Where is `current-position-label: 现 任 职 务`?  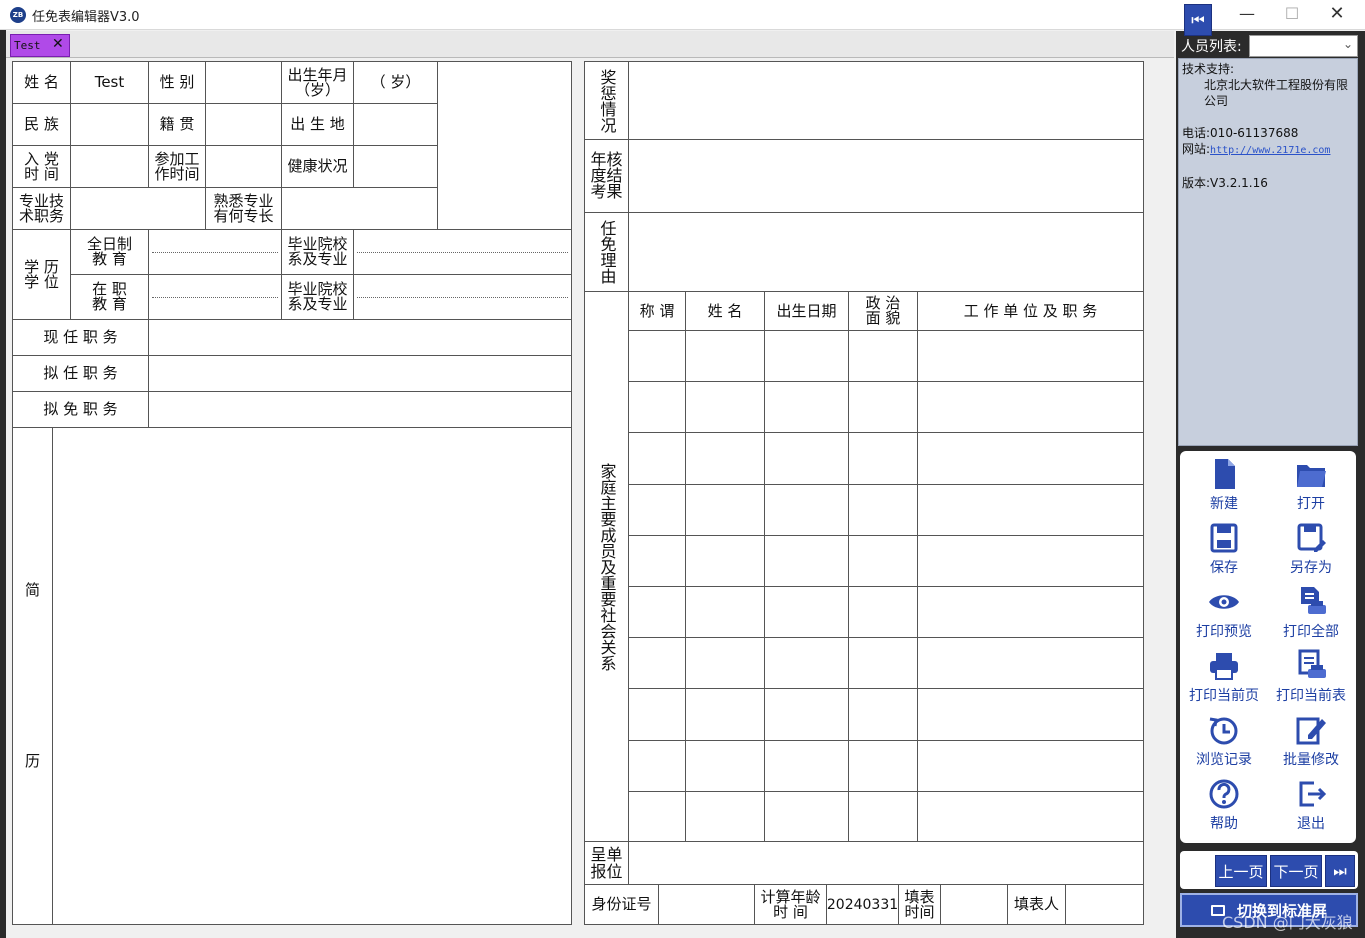
current-position-label: 现 任 职 务 is located at coordinates (80, 337).